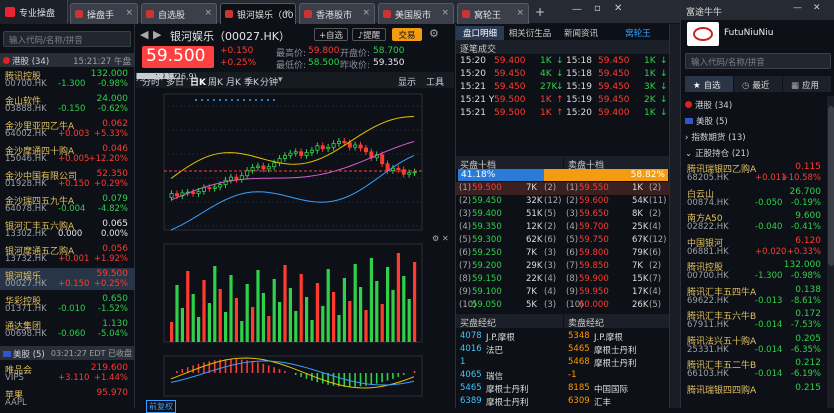  What do you see at coordinates (407, 34) in the screenshot?
I see `trade-button: 交易` at bounding box center [407, 34].